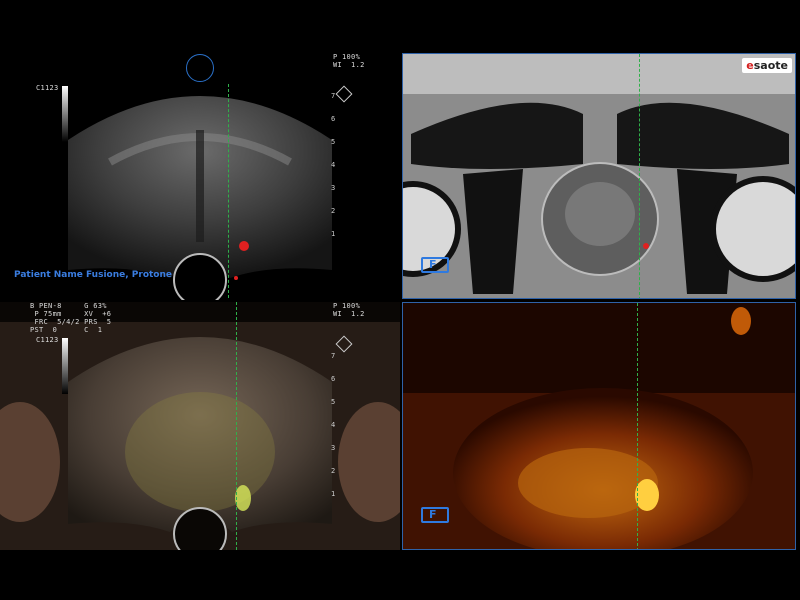 The height and width of the screenshot is (600, 800). What do you see at coordinates (236, 426) in the screenshot?
I see `fusion-guide-line` at bounding box center [236, 426].